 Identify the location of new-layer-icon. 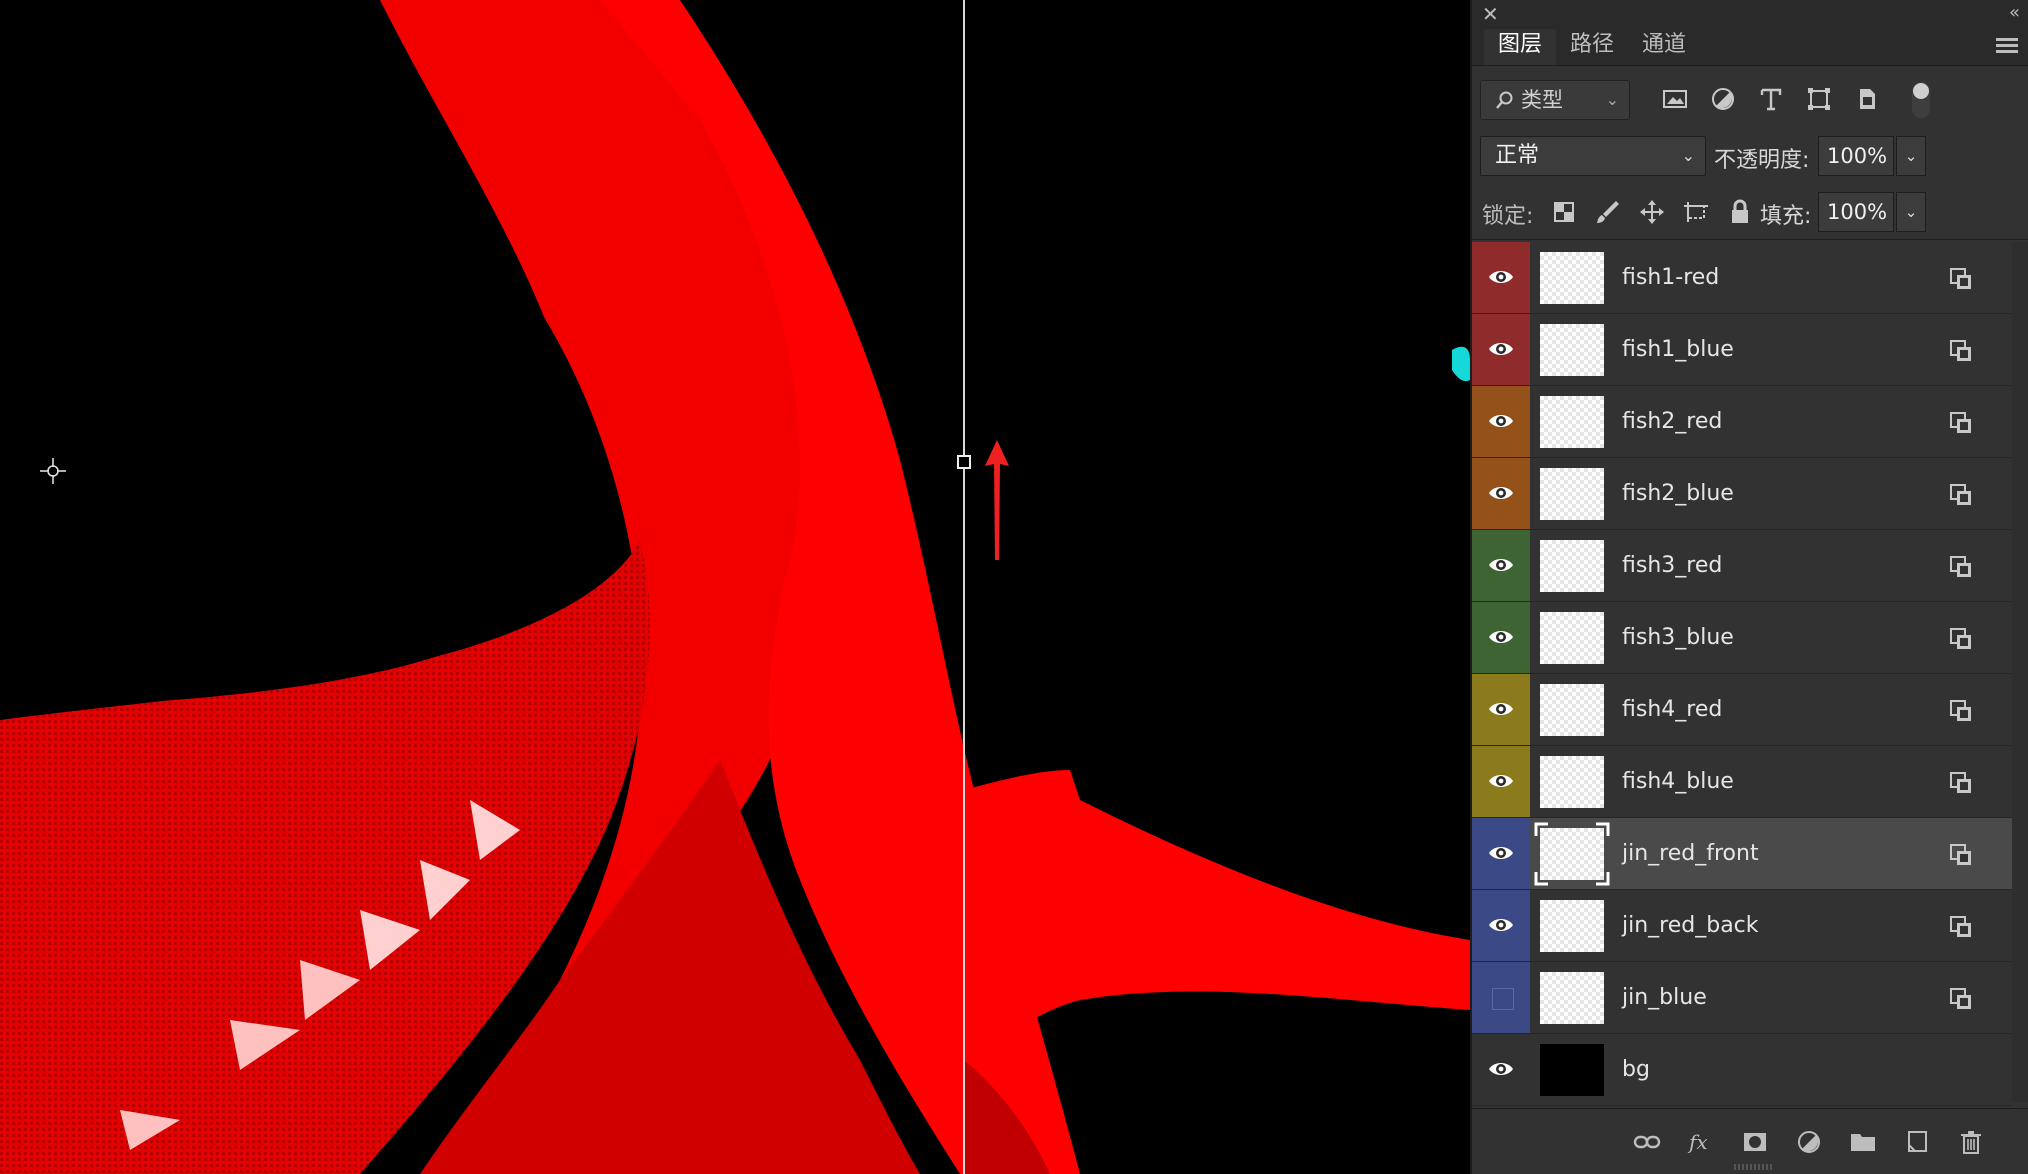
(1917, 1142).